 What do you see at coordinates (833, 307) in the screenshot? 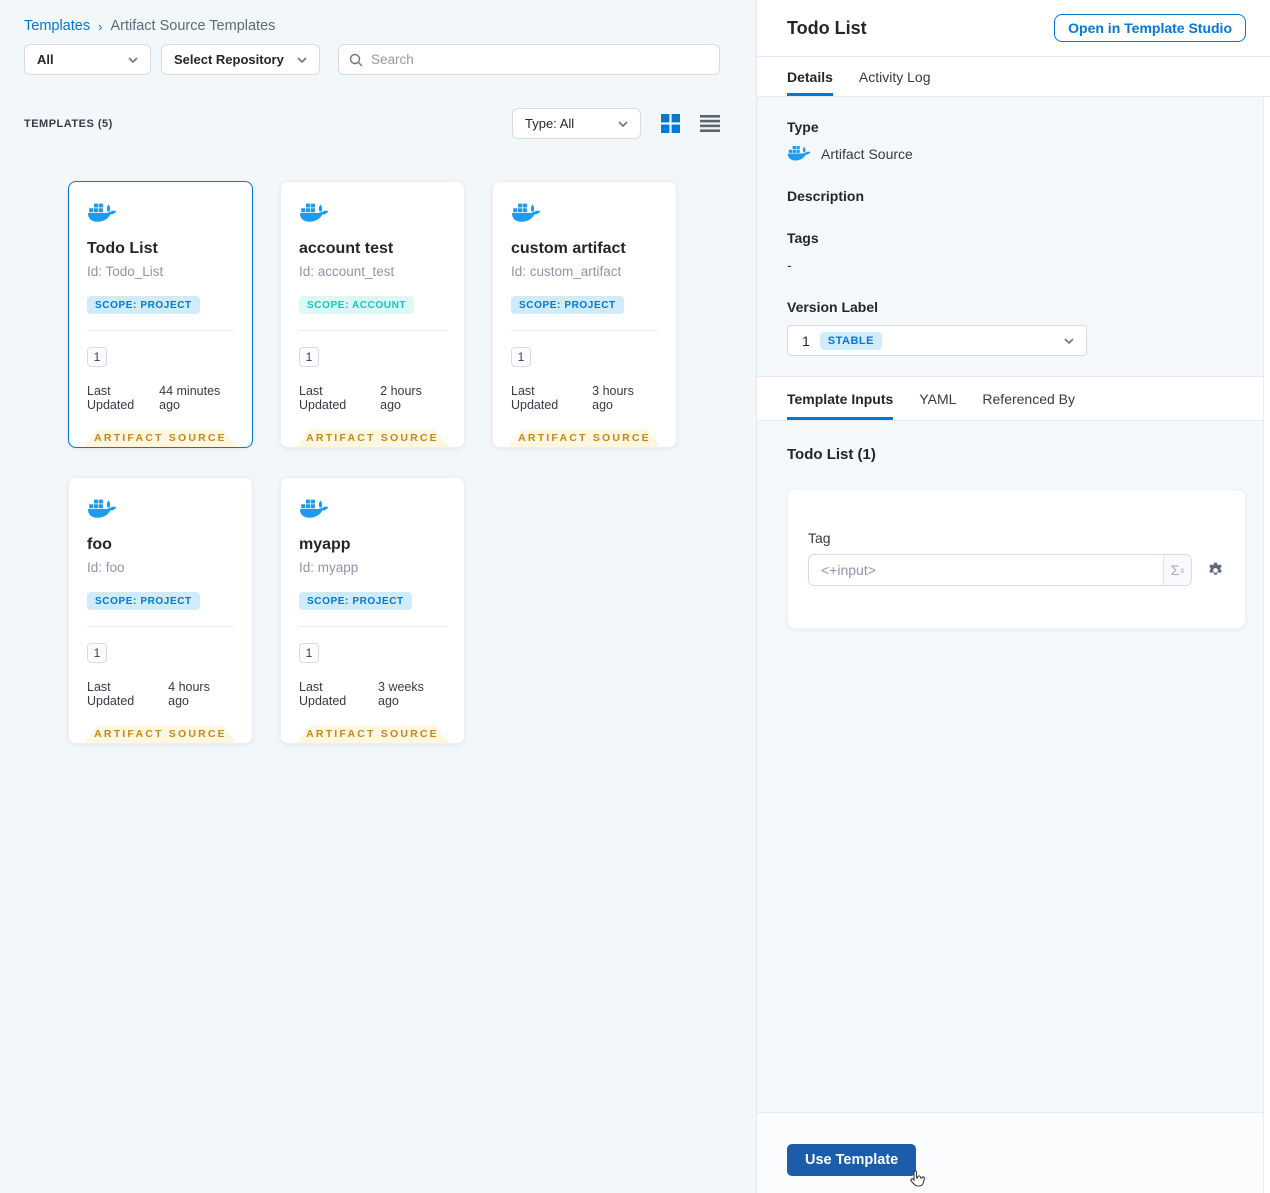
I see `version-label: Version Label` at bounding box center [833, 307].